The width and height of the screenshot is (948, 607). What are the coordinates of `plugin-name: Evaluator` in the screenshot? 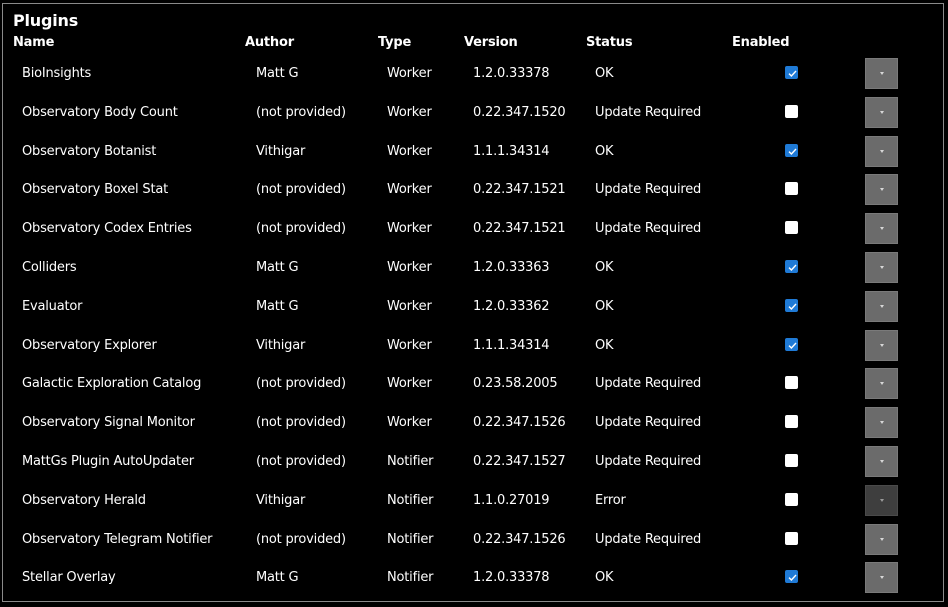 It's located at (52, 306).